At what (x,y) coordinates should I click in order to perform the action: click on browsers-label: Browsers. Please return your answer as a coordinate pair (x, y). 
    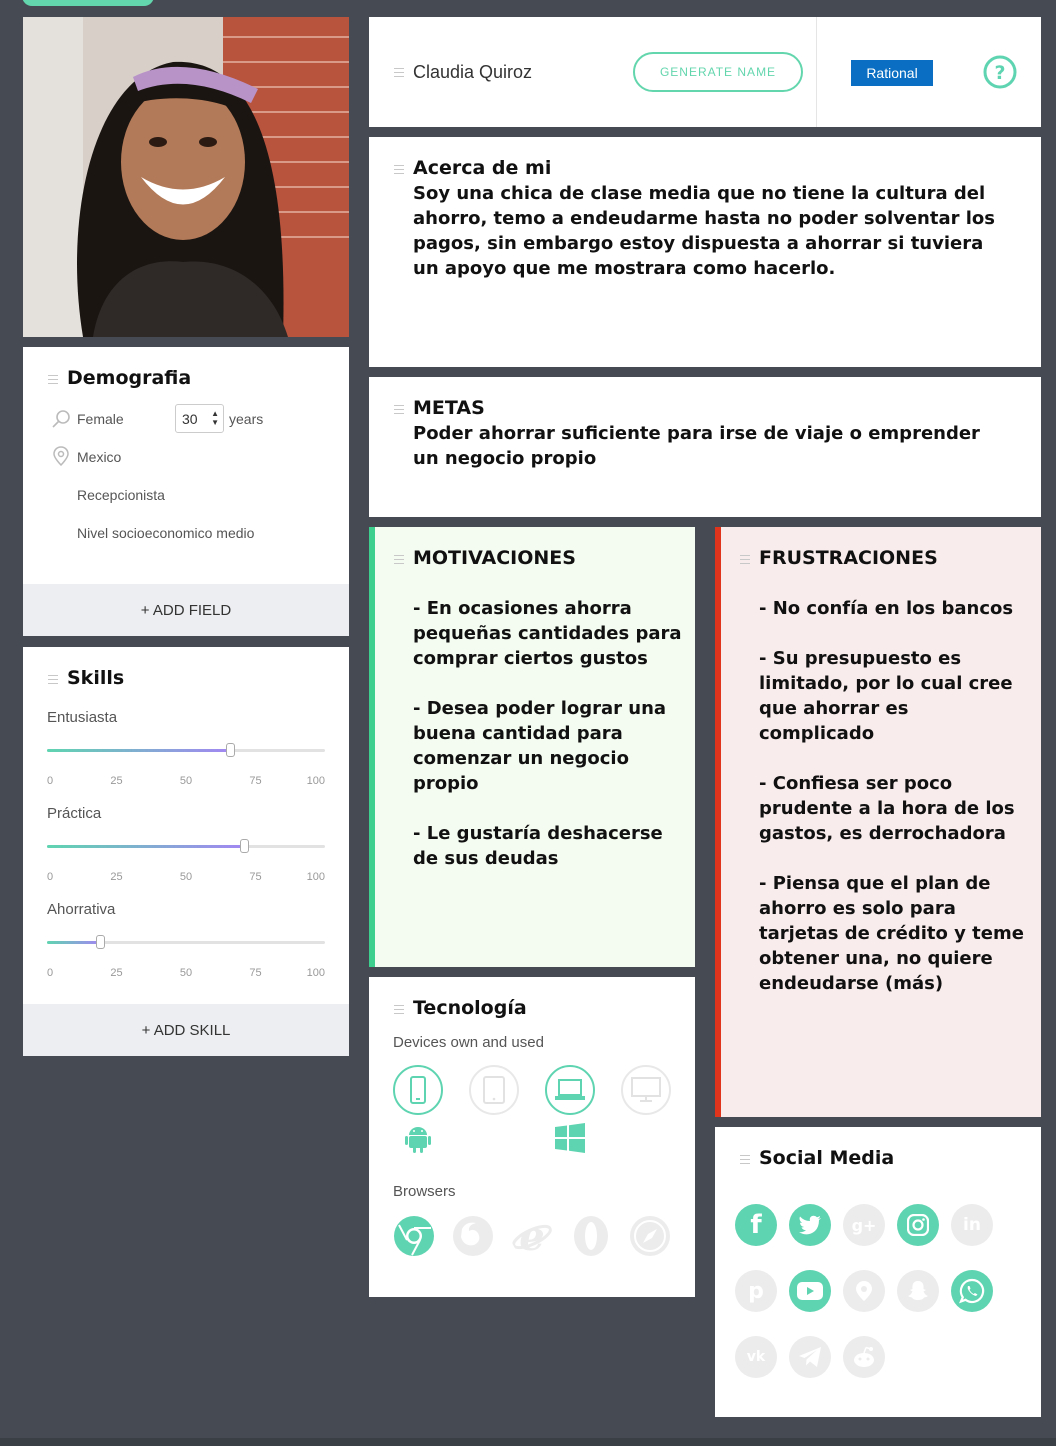
    Looking at the image, I should click on (424, 1191).